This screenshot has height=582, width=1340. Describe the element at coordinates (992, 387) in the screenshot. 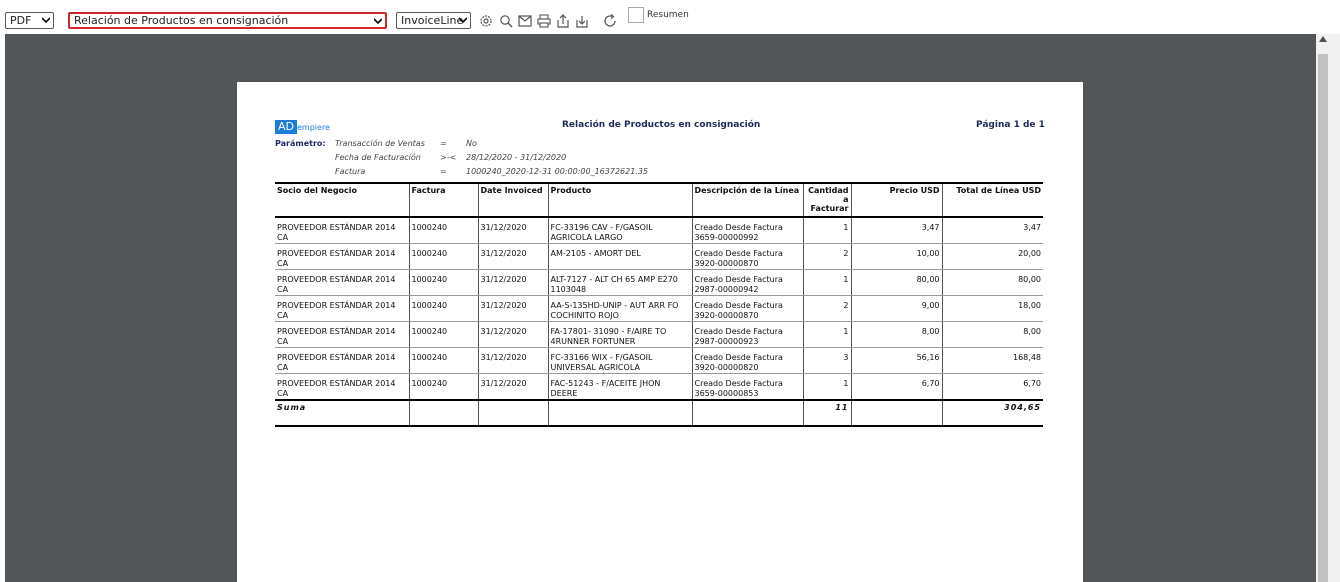

I see `cell-total: 6,70` at that location.